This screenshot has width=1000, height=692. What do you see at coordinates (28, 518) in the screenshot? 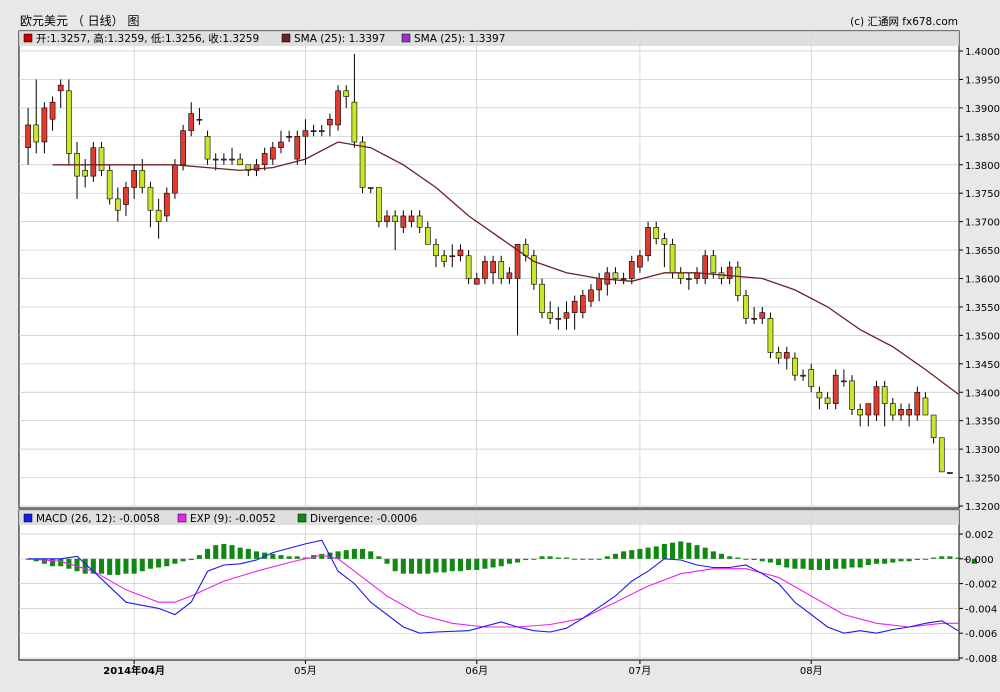
I see `legend-swatch-macd` at bounding box center [28, 518].